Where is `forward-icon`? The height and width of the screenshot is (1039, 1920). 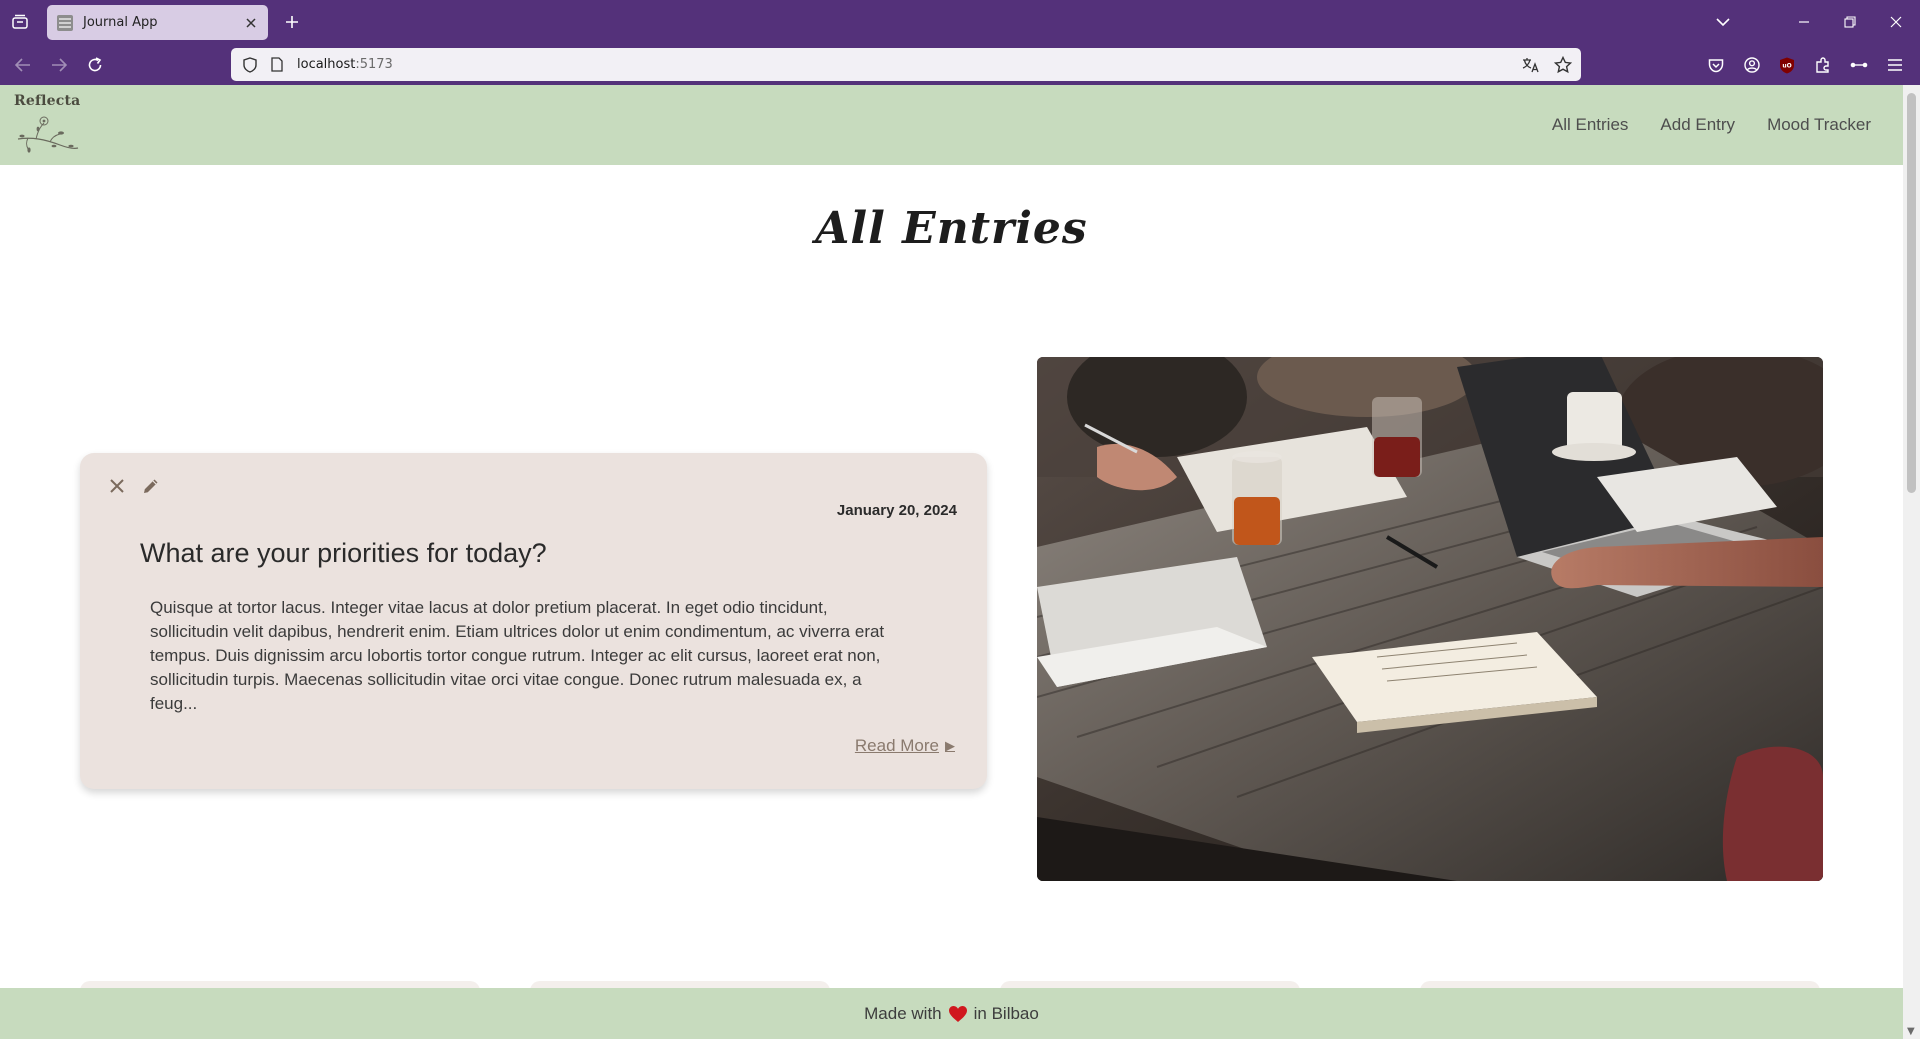
forward-icon is located at coordinates (59, 65).